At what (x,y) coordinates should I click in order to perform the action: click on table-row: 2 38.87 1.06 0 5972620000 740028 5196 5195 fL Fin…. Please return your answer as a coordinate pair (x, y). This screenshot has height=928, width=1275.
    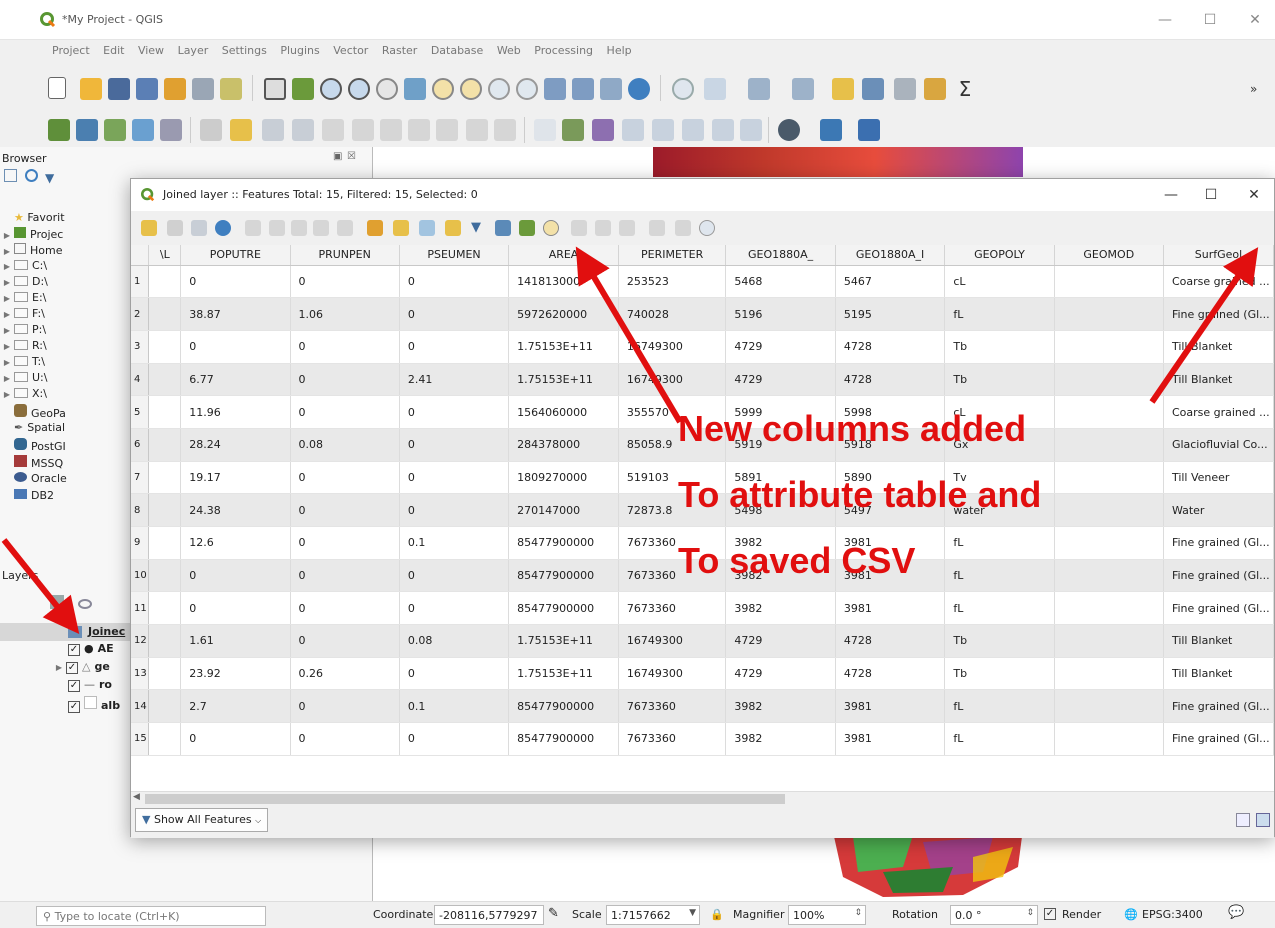
    Looking at the image, I should click on (702, 314).